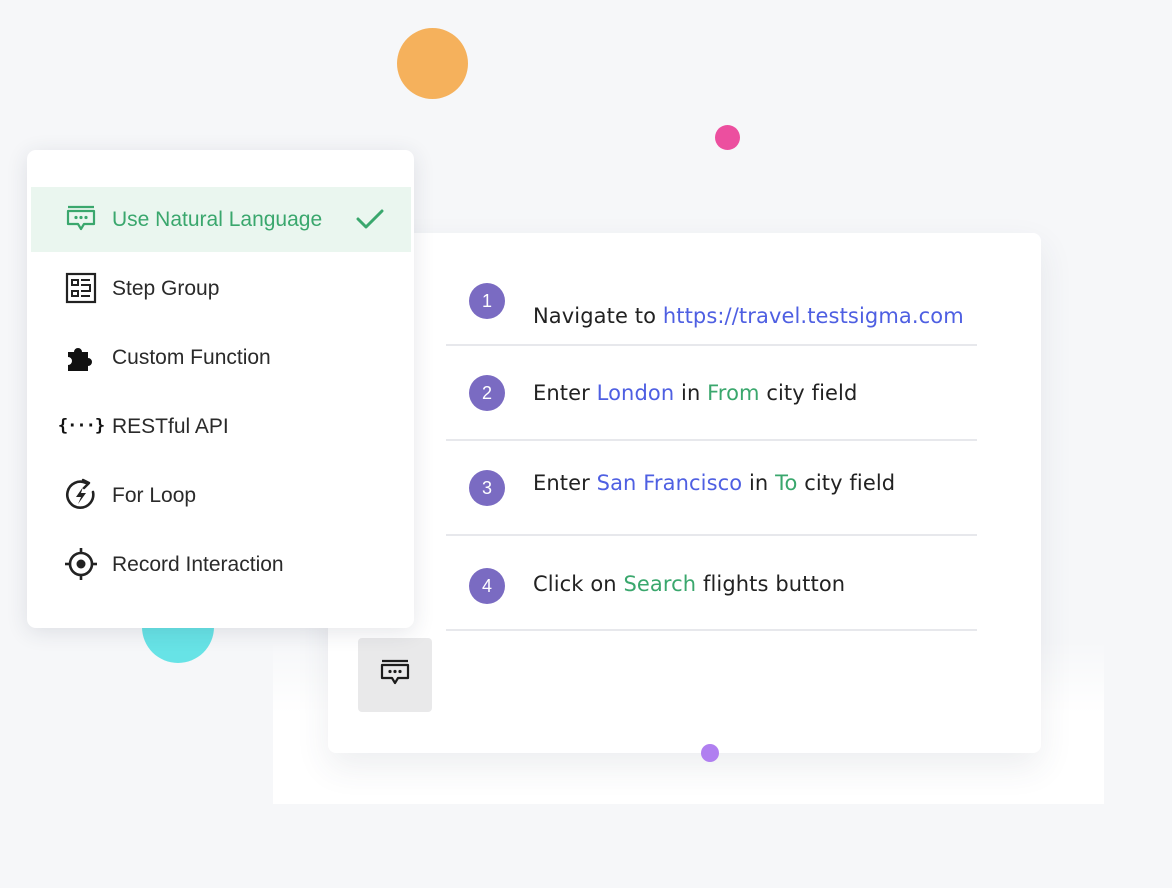 This screenshot has height=888, width=1172. What do you see at coordinates (154, 495) in the screenshot?
I see `menu-item-label: For Loop` at bounding box center [154, 495].